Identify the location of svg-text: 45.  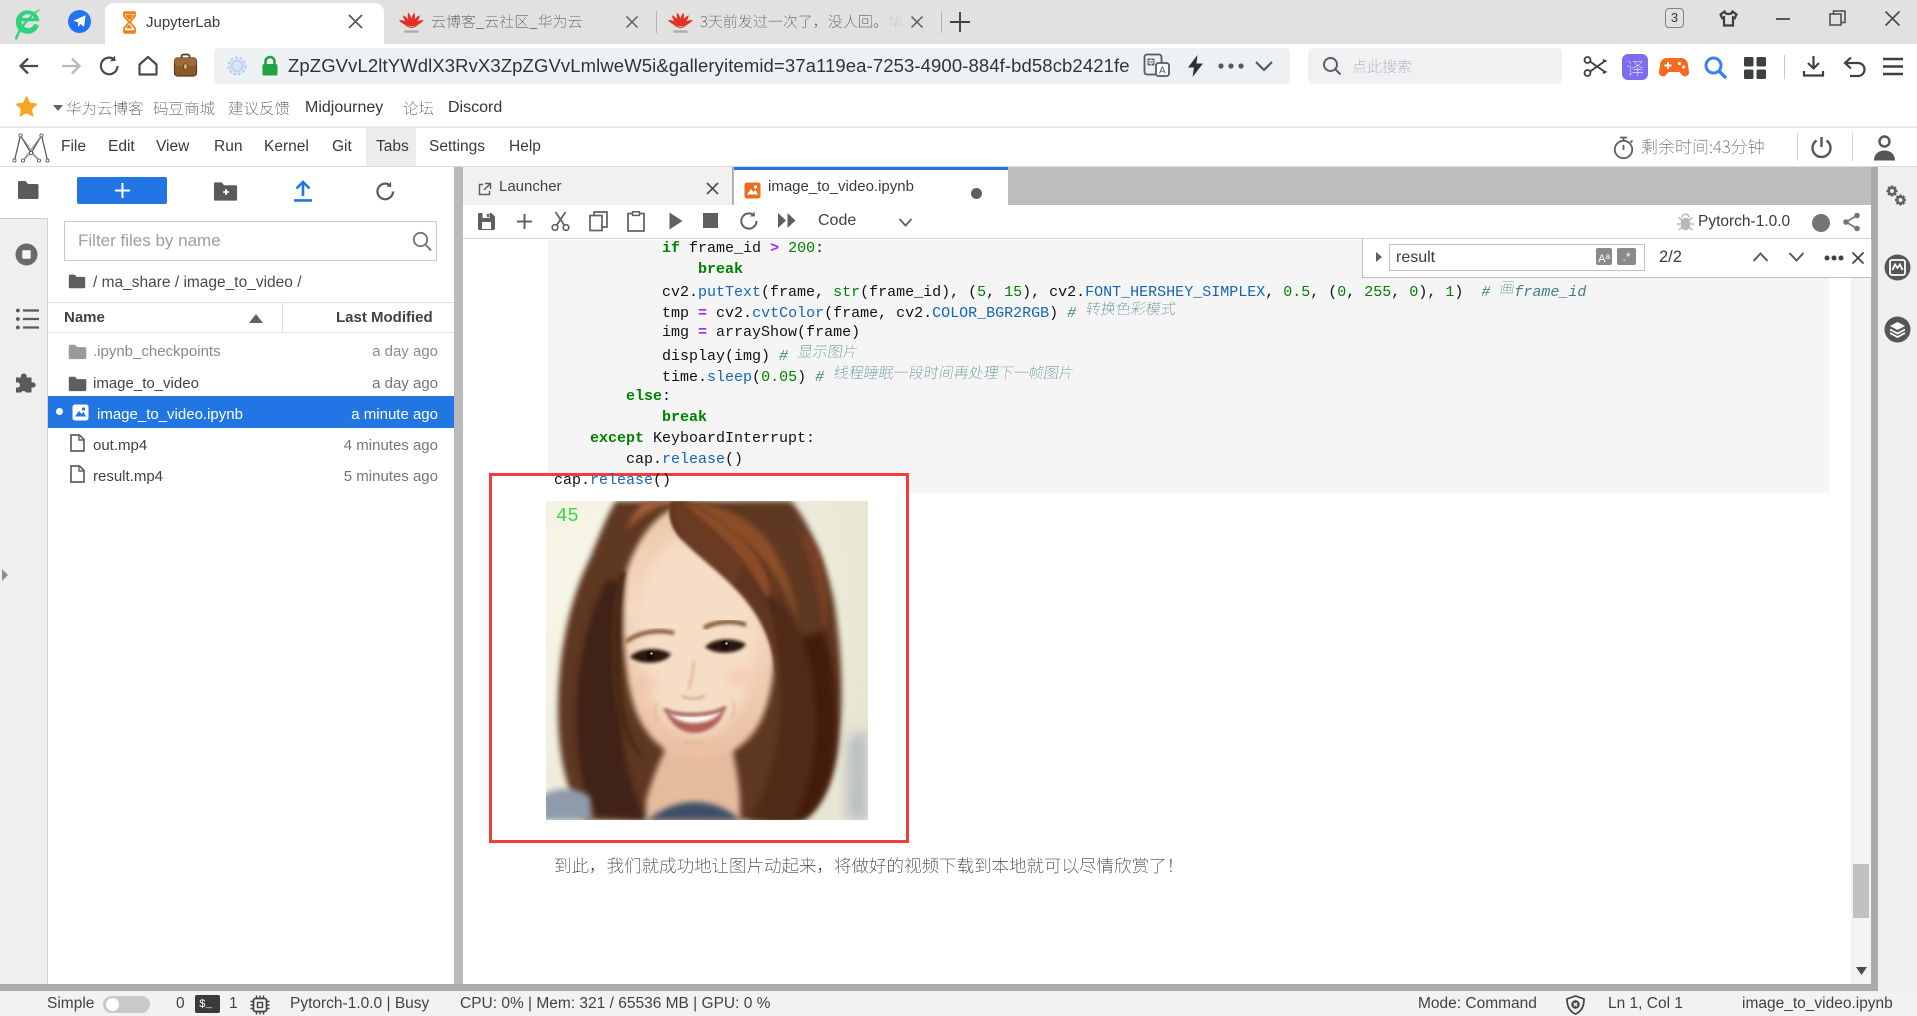
(567, 516).